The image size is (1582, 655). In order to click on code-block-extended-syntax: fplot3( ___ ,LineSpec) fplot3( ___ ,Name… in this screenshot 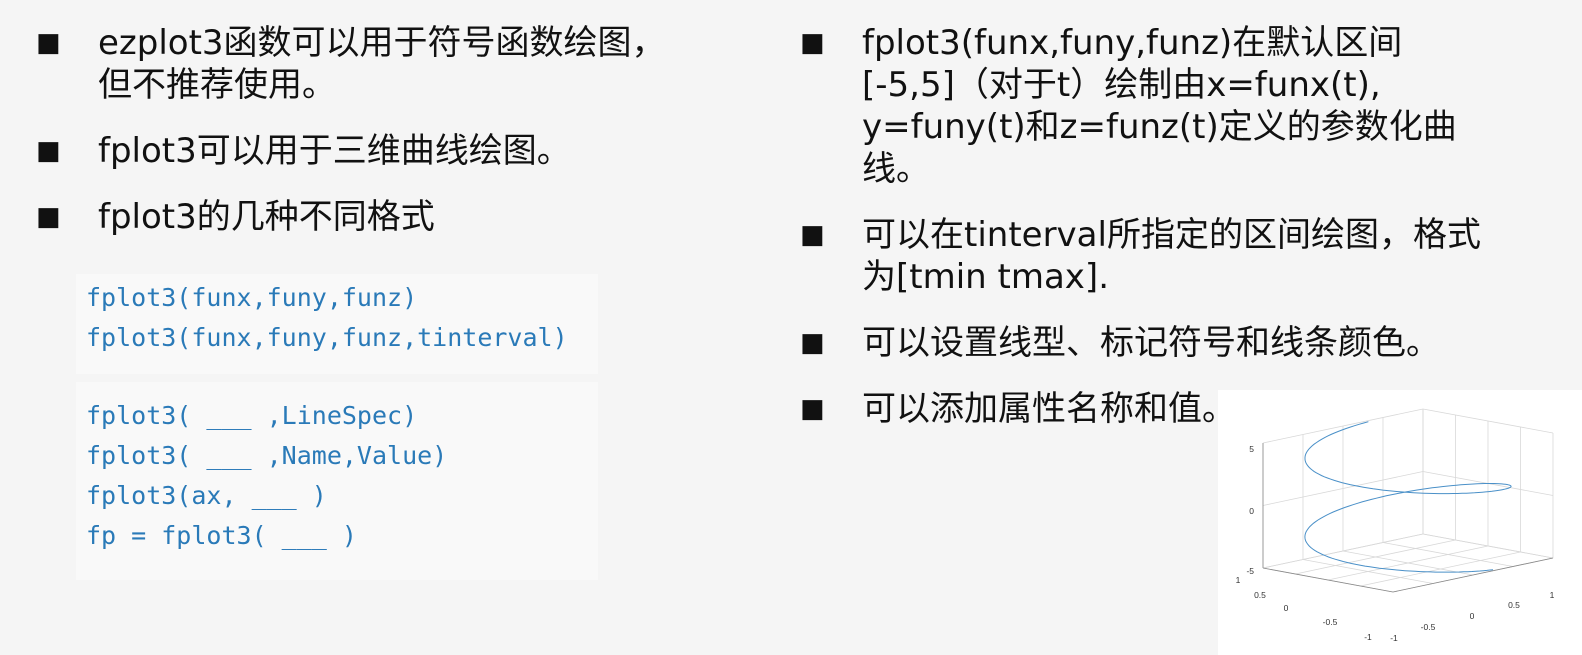, I will do `click(337, 481)`.